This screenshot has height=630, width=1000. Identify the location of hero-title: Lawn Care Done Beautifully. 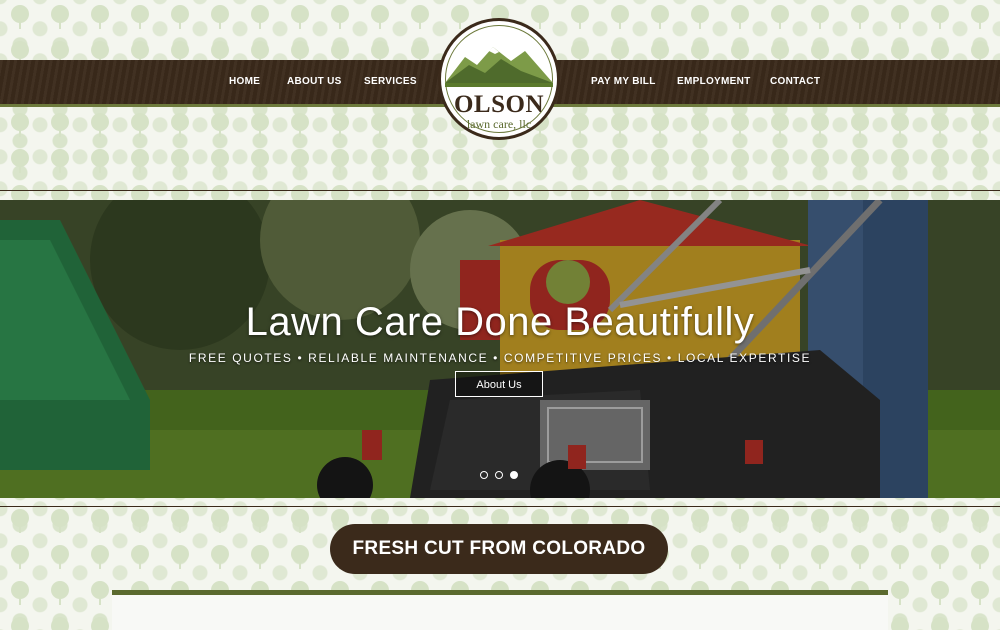
(500, 322).